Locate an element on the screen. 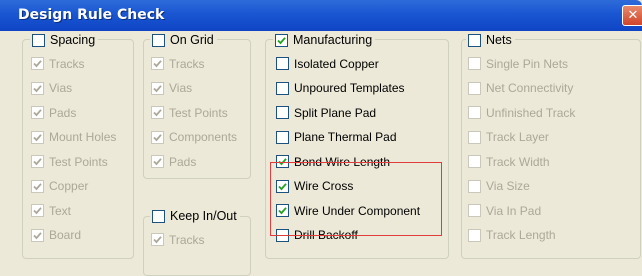  checkbox-label: Components is located at coordinates (203, 137).